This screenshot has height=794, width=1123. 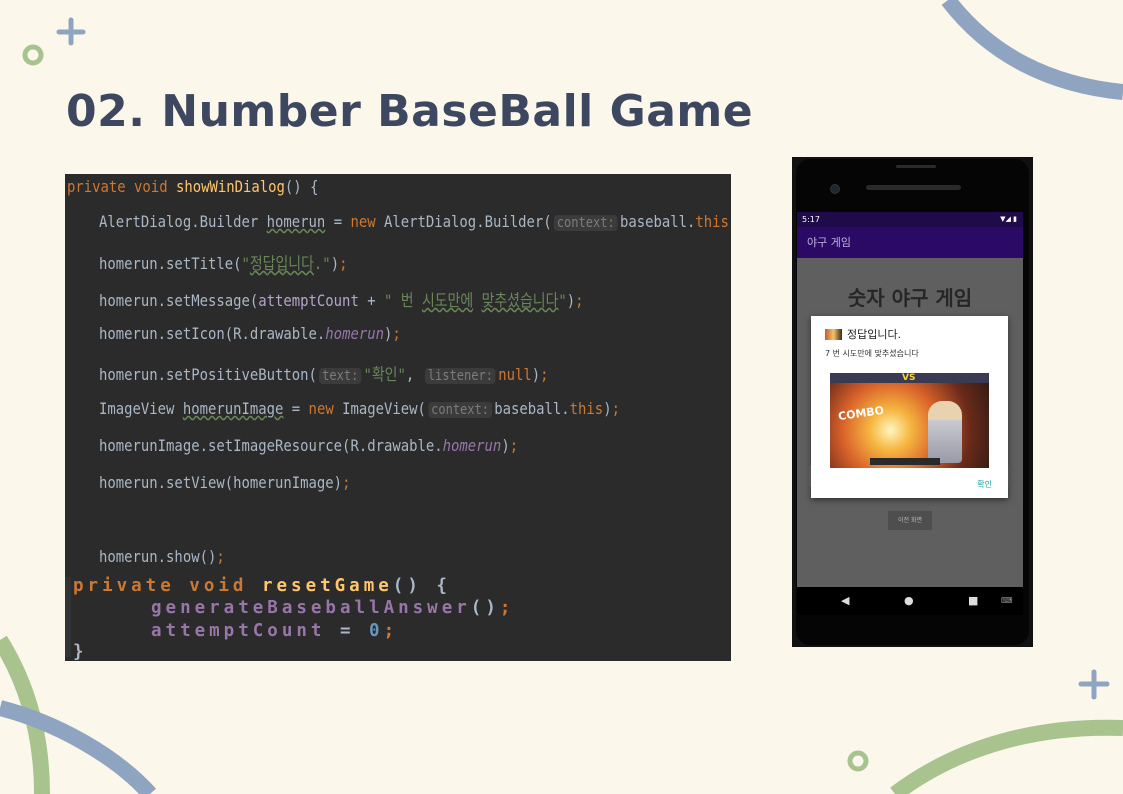 What do you see at coordinates (71, 31) in the screenshot?
I see `top-left-plus-icon` at bounding box center [71, 31].